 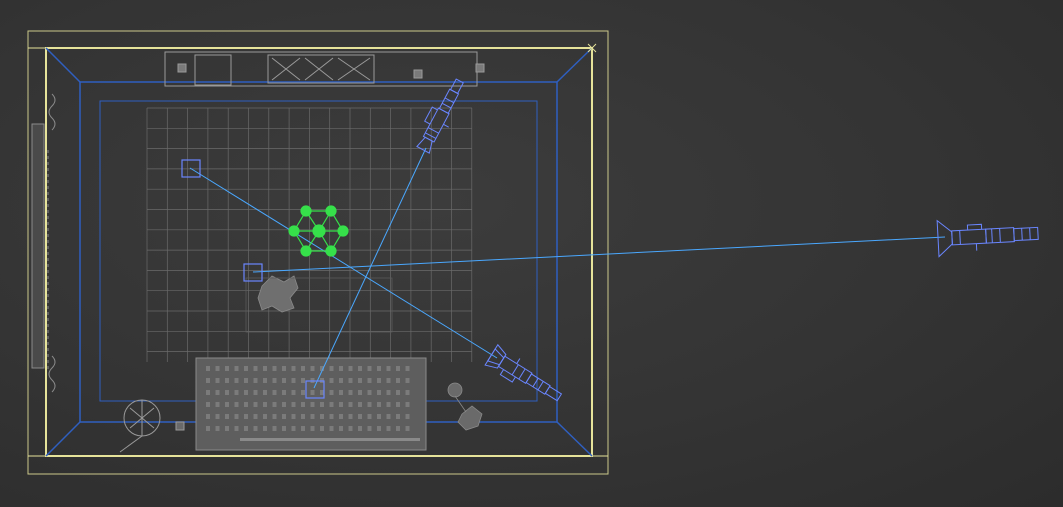 I want to click on camera-far-right, so click(x=987, y=236).